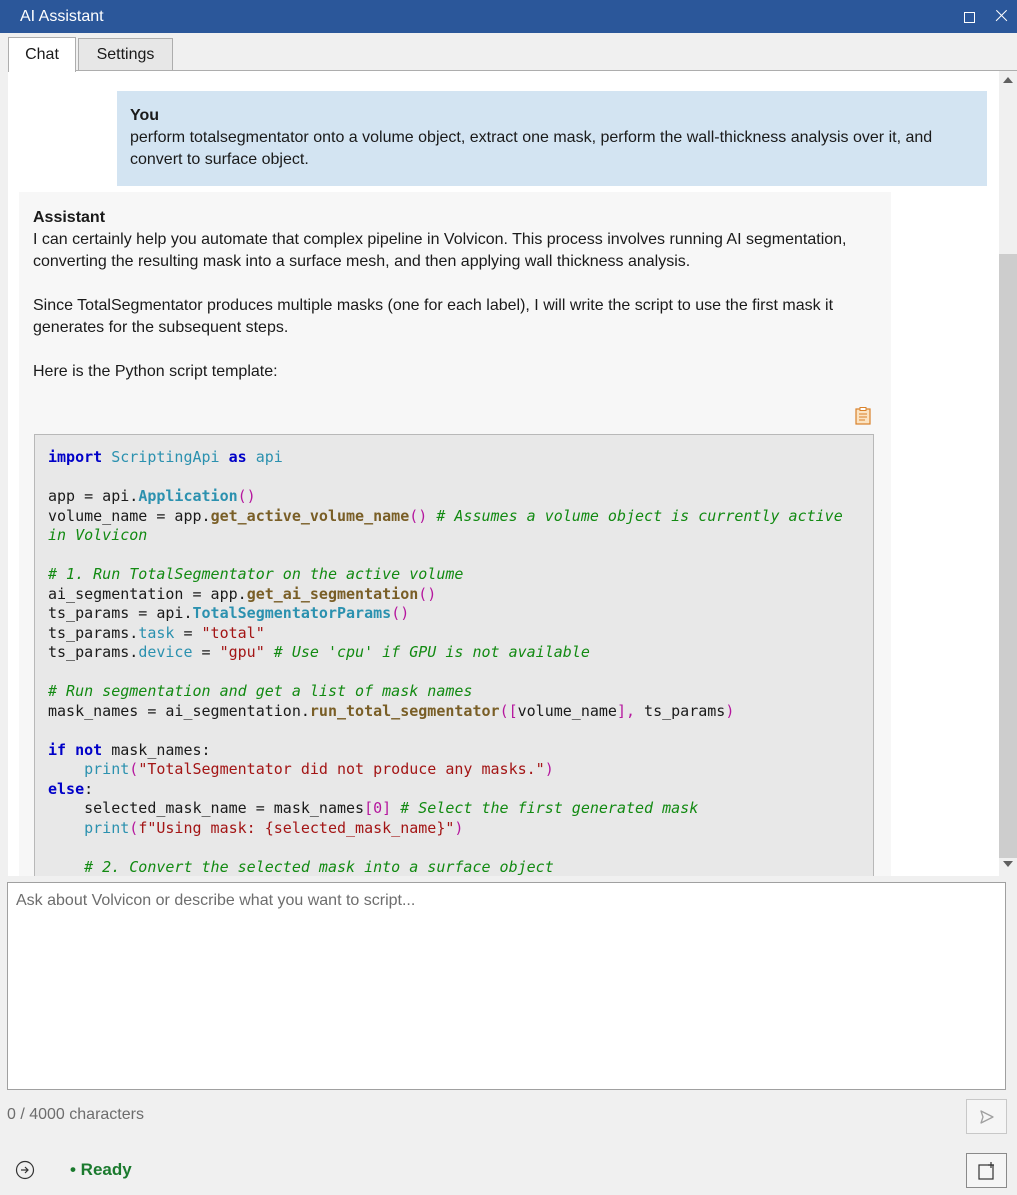 The height and width of the screenshot is (1195, 1017). I want to click on code-line: ts_params = api.TotalSegmentatorParams(), so click(229, 613).